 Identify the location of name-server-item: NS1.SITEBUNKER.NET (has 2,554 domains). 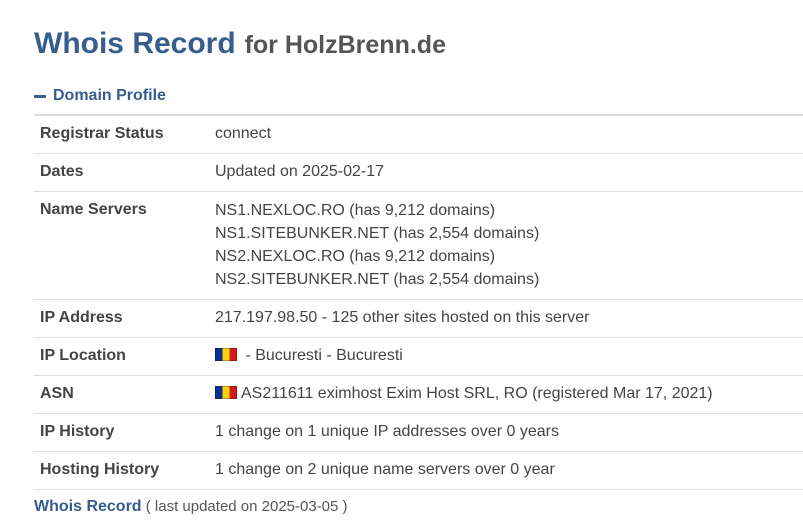
(377, 233).